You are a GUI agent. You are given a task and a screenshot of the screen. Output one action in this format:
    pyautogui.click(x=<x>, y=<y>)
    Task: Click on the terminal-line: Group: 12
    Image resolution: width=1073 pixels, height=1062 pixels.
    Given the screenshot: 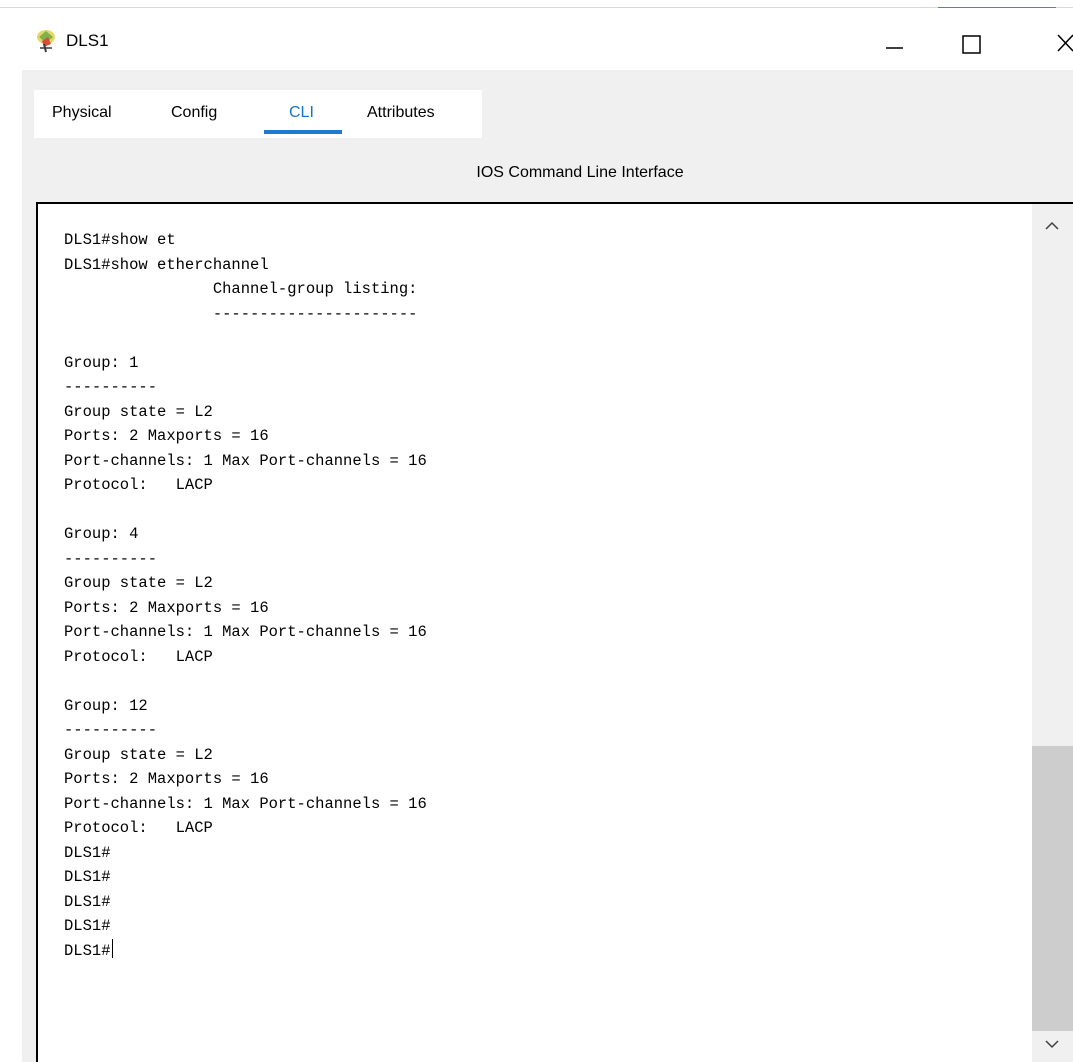 What is the action you would take?
    pyautogui.click(x=106, y=705)
    